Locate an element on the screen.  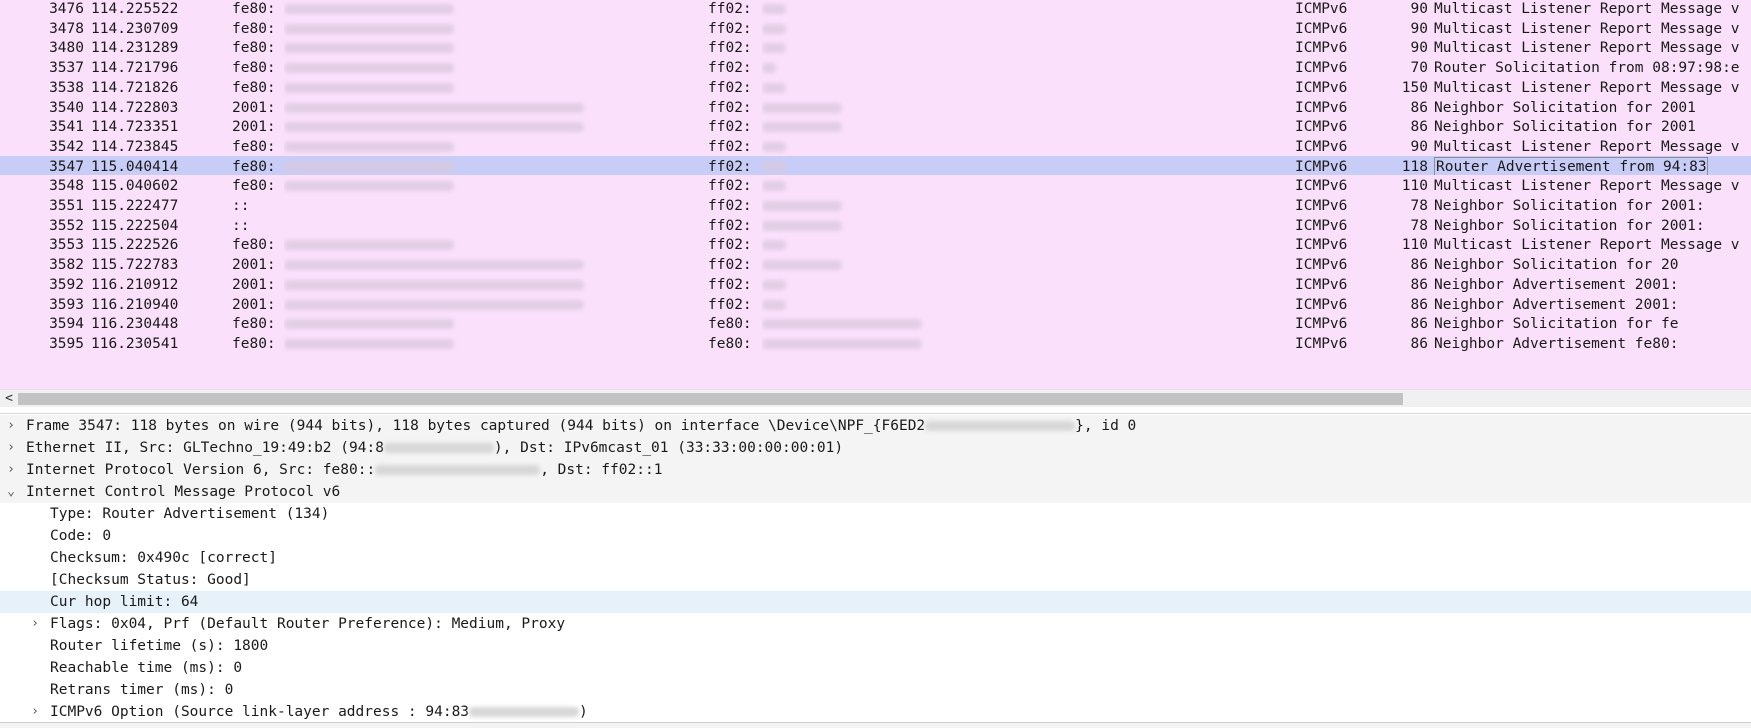
packet-number: 3538 is located at coordinates (66, 87).